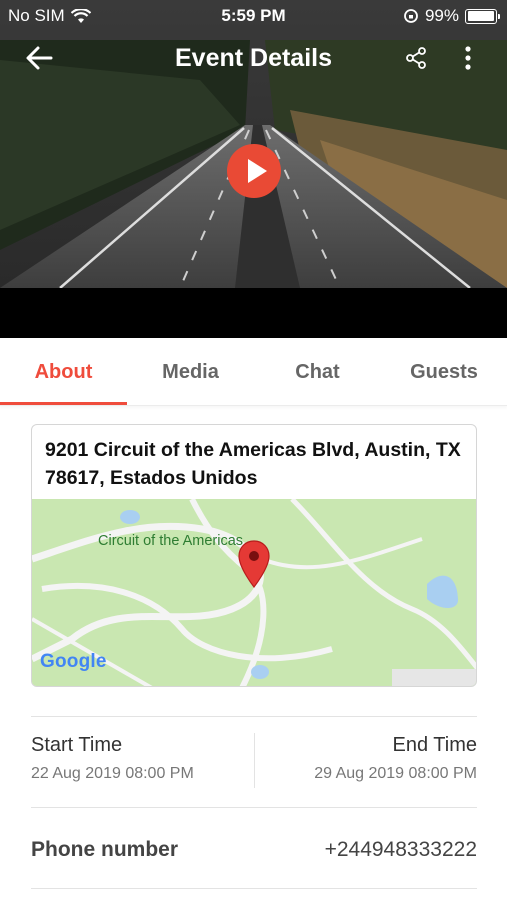 This screenshot has height=900, width=507. I want to click on google-logo: Google, so click(73, 662).